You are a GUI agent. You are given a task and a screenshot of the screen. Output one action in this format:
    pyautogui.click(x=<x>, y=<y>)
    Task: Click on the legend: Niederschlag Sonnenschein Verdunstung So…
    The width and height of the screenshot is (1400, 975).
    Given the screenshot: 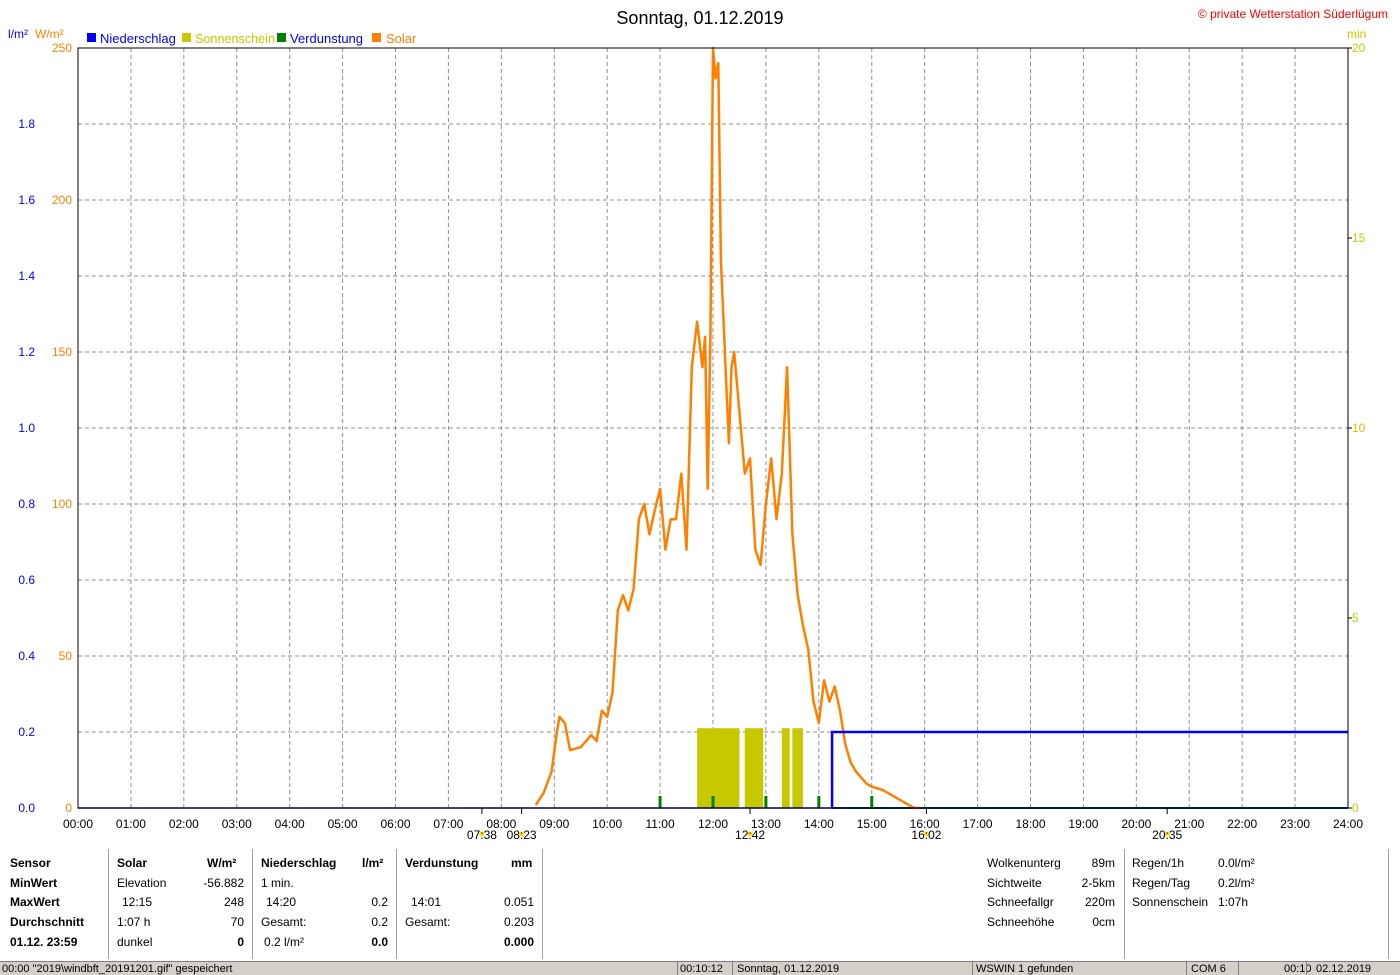 What is the action you would take?
    pyautogui.click(x=252, y=38)
    